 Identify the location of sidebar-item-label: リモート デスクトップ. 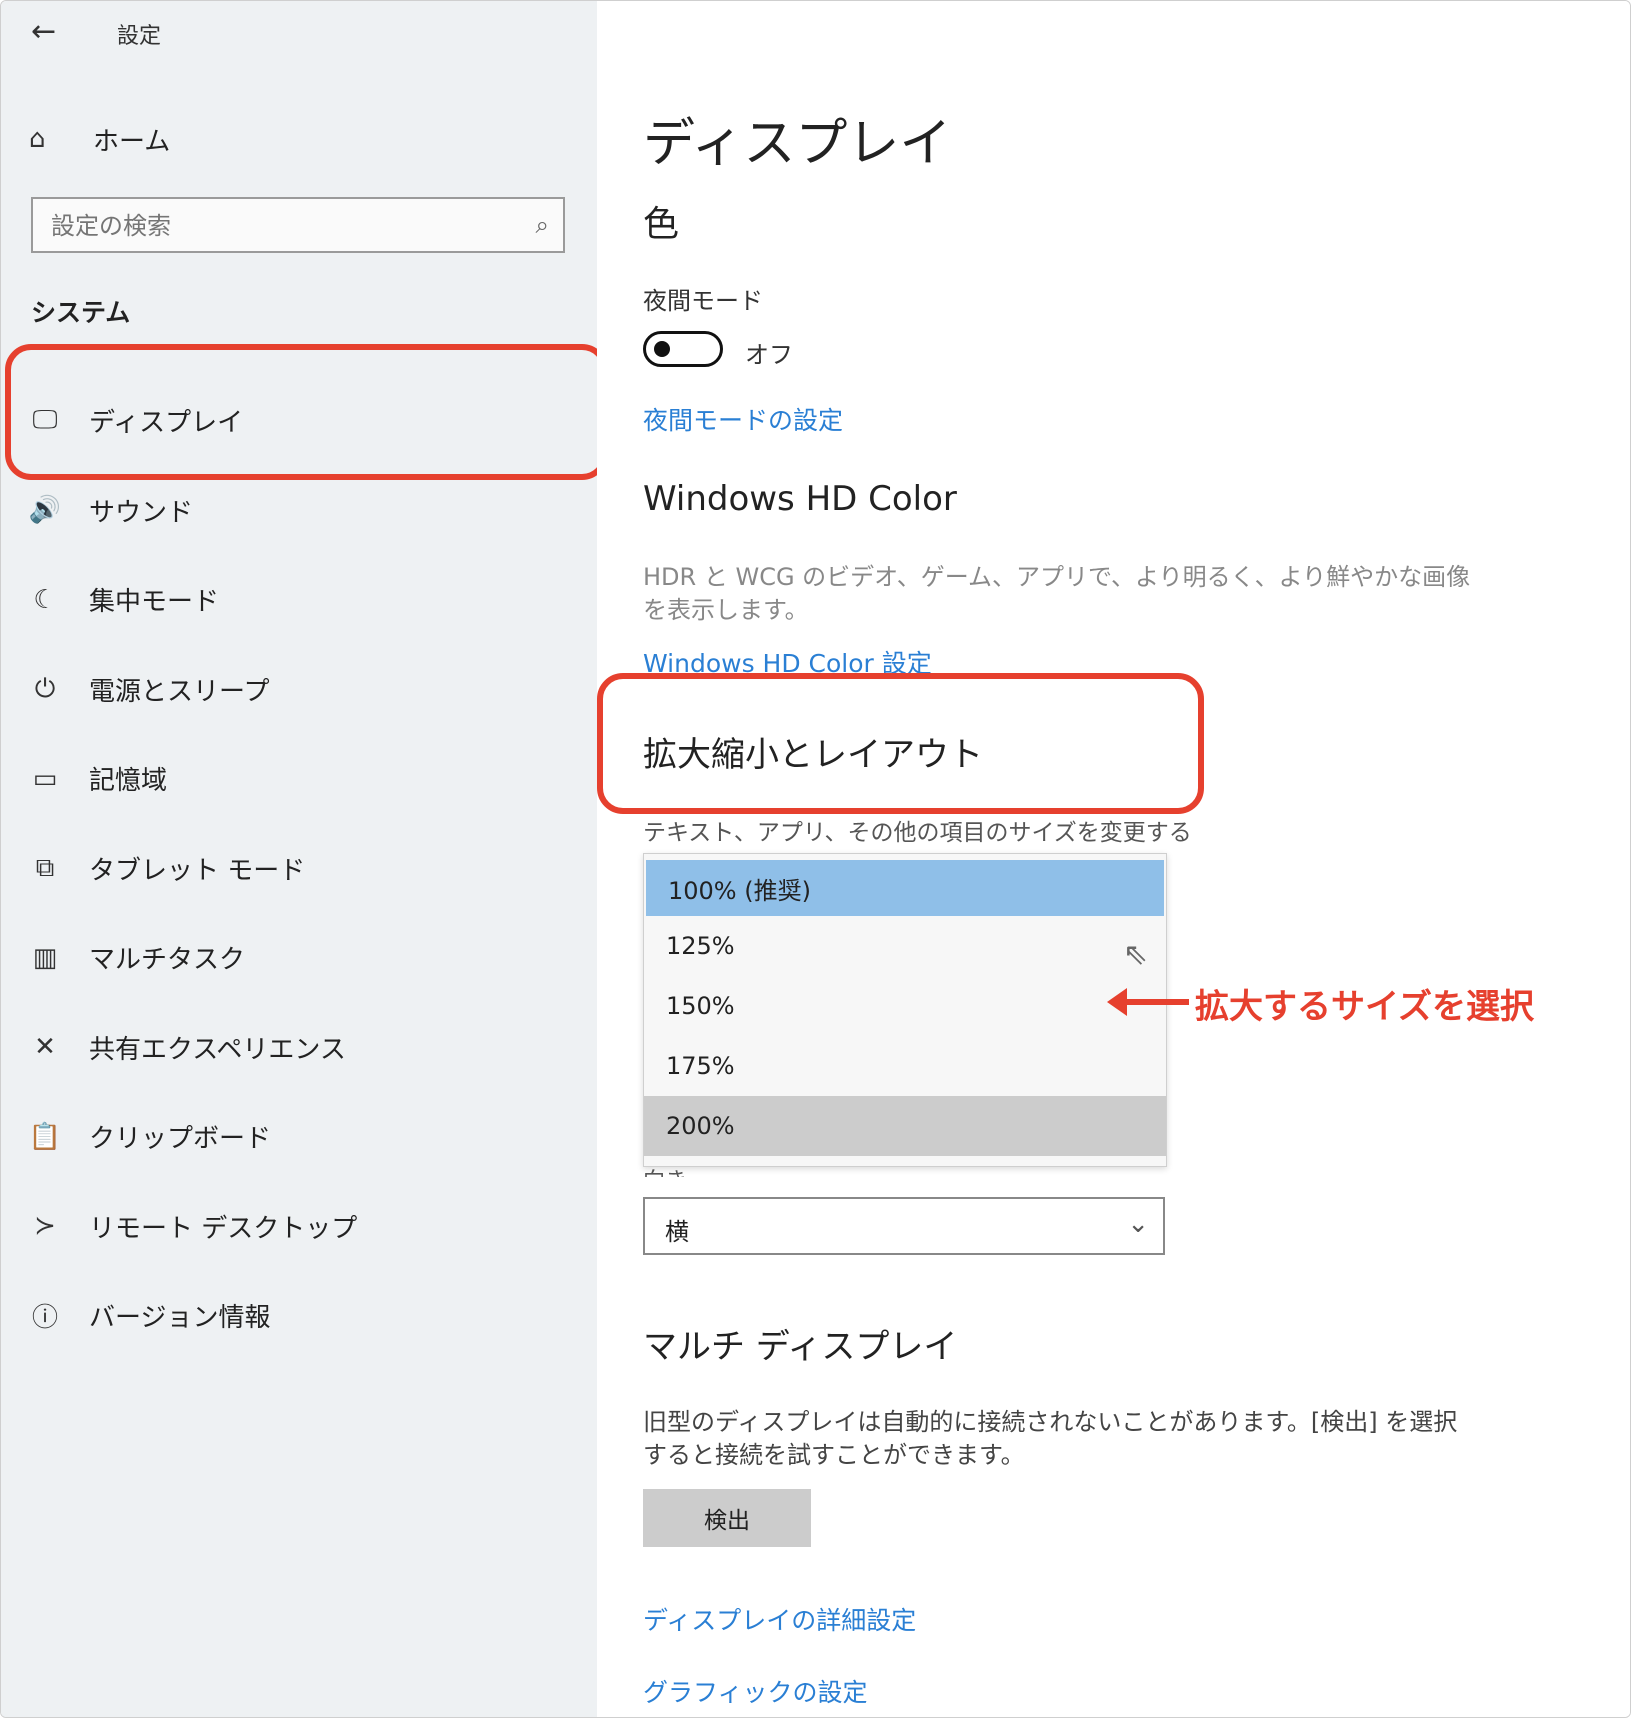
(223, 1228).